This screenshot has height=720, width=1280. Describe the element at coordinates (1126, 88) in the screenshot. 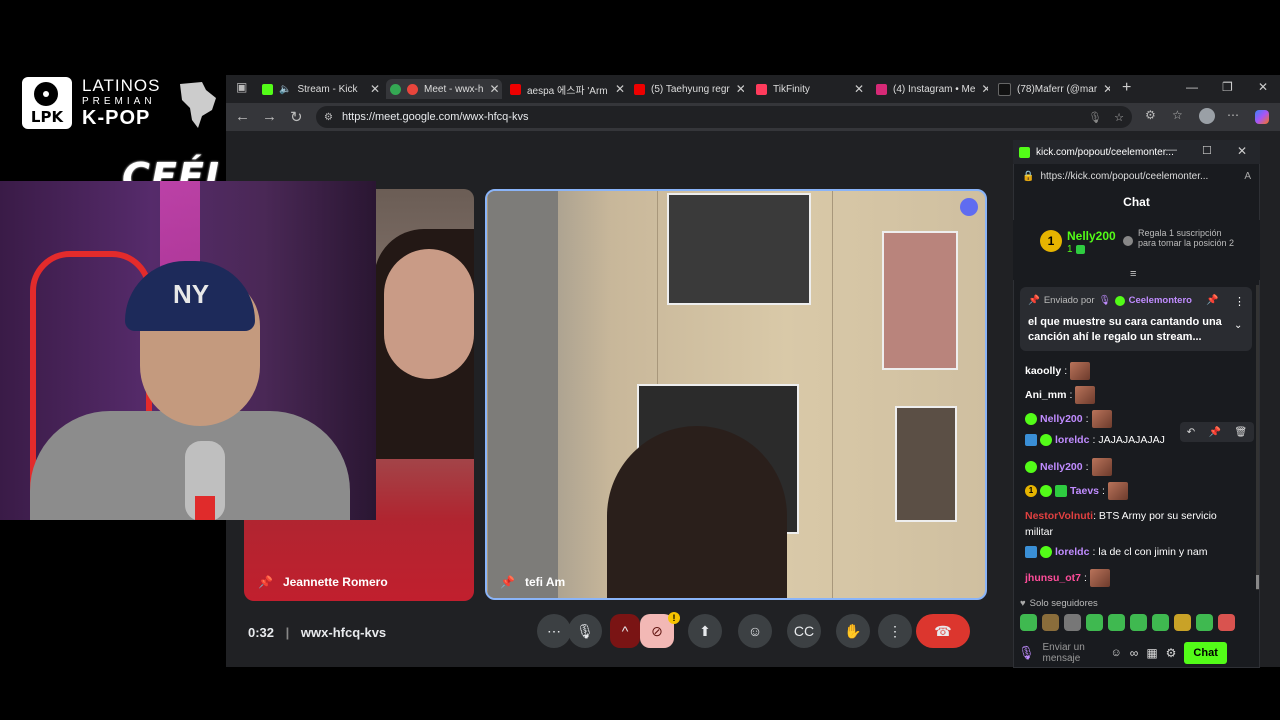

I see `new-tab-icon: +` at that location.